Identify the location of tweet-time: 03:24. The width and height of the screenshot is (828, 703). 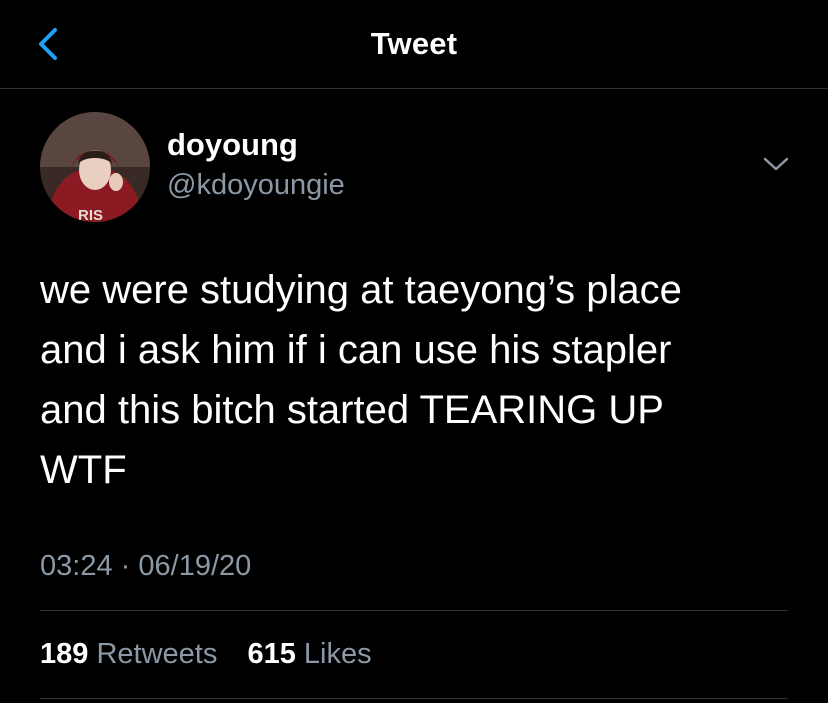
(76, 566).